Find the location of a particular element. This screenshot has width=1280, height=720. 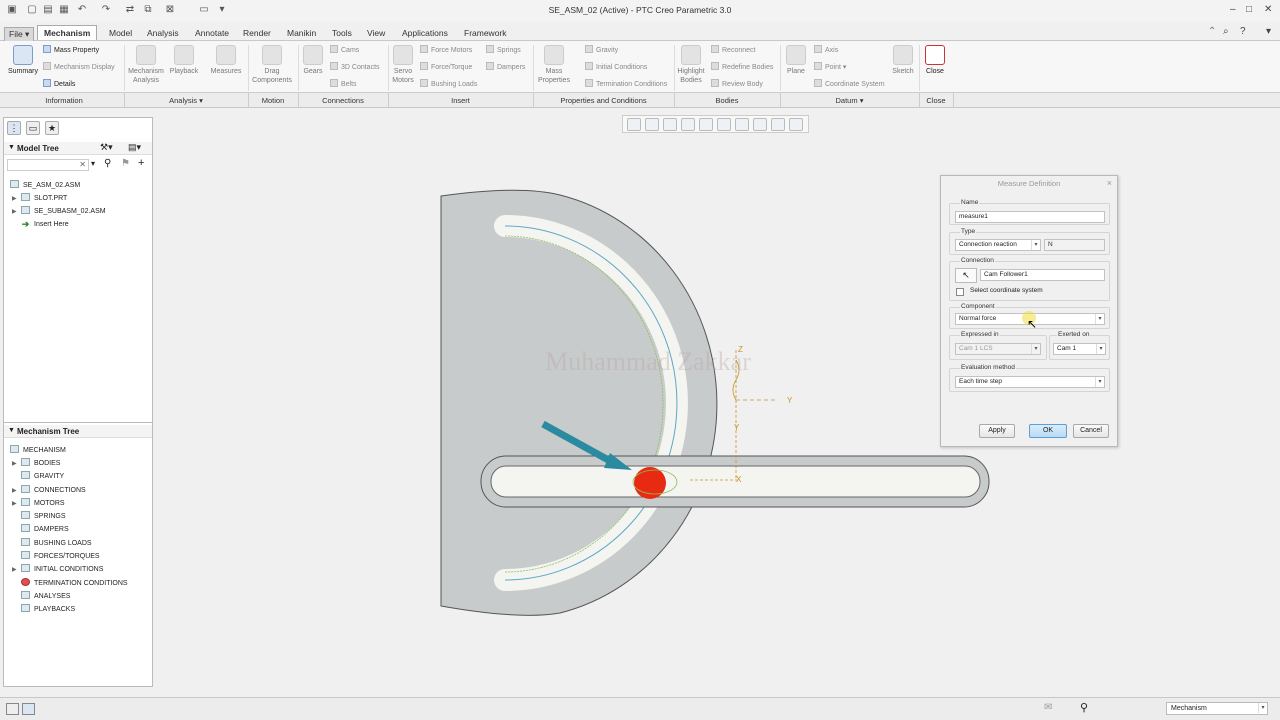

ok-button: OK is located at coordinates (1048, 431).